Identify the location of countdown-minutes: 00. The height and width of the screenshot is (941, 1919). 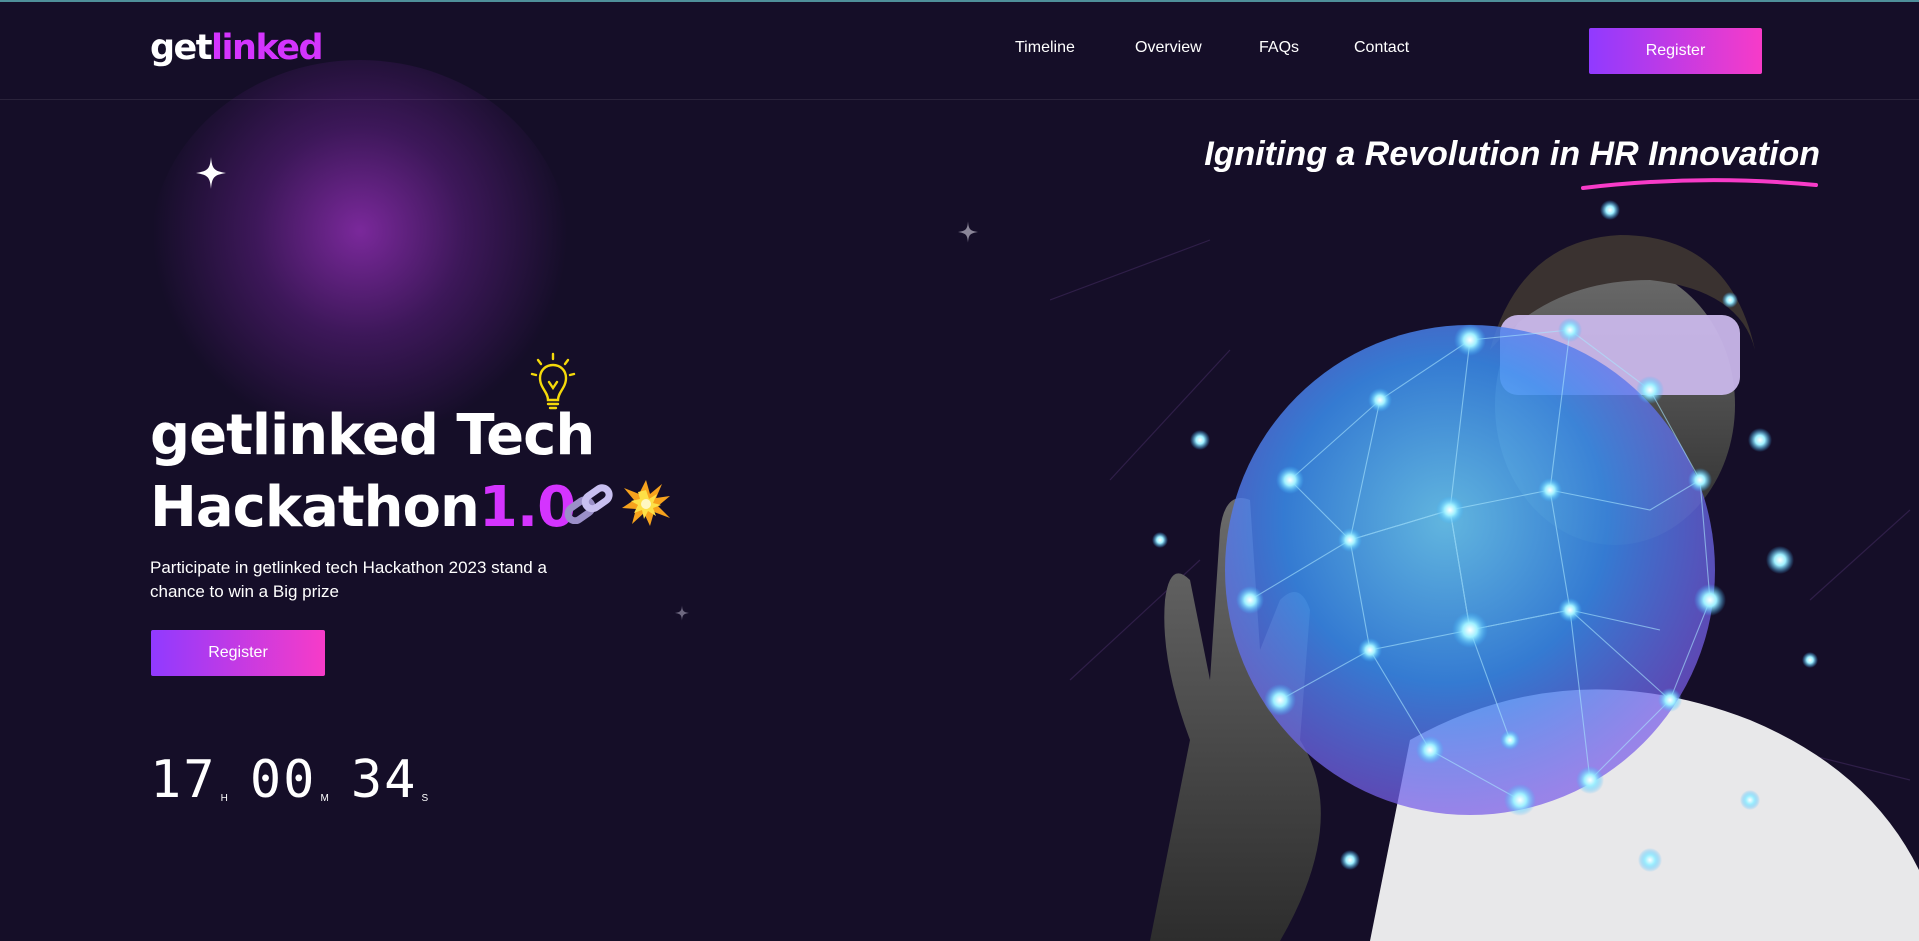
(283, 780).